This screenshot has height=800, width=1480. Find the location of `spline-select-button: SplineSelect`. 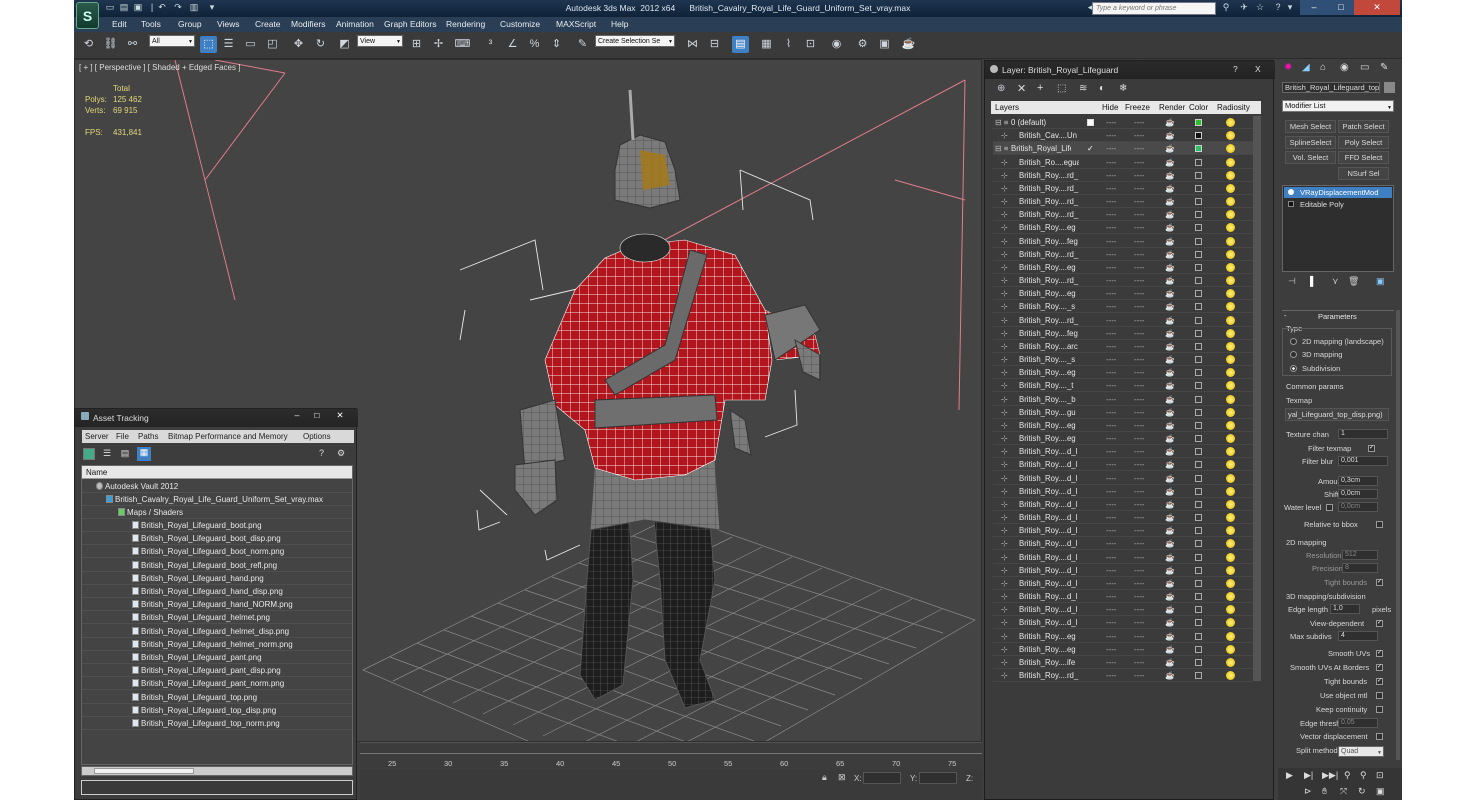

spline-select-button: SplineSelect is located at coordinates (1310, 142).